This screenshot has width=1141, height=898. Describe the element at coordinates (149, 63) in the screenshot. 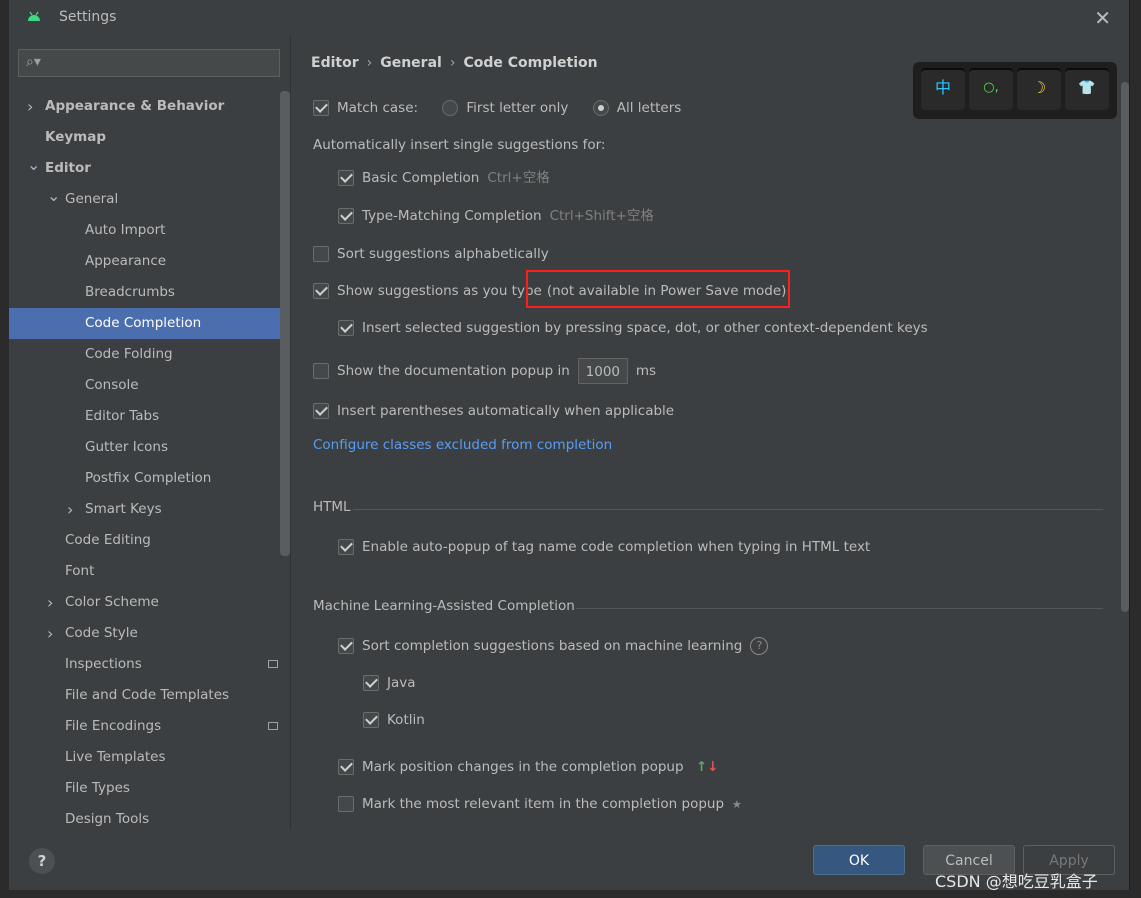

I see `search-input: ⌕▾` at that location.